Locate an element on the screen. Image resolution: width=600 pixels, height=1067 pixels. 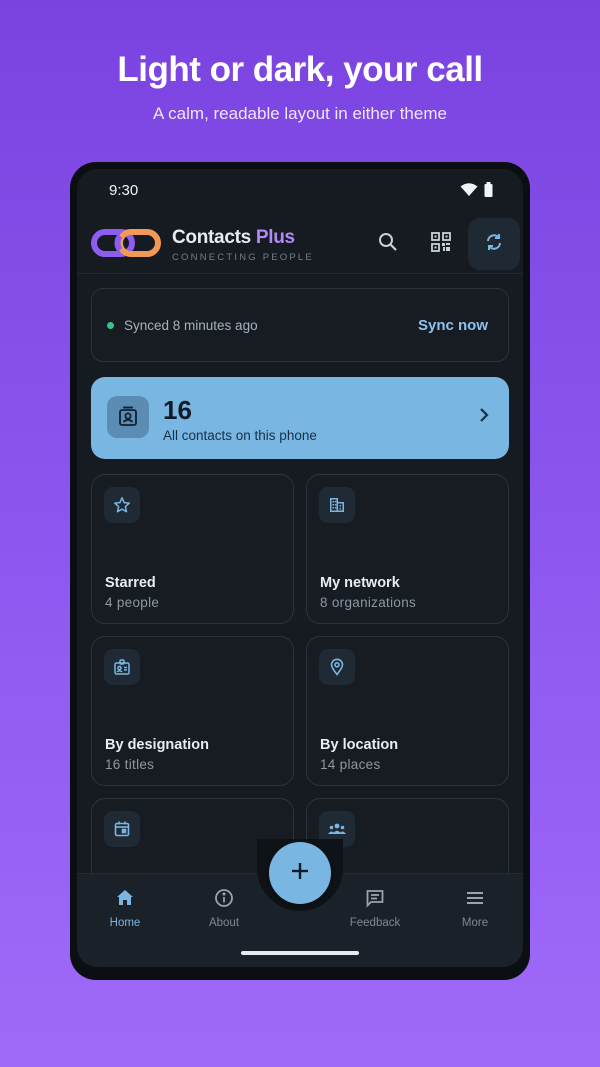
sync-status-card: Synced 8 minutes ago Sync now is located at coordinates (300, 325).